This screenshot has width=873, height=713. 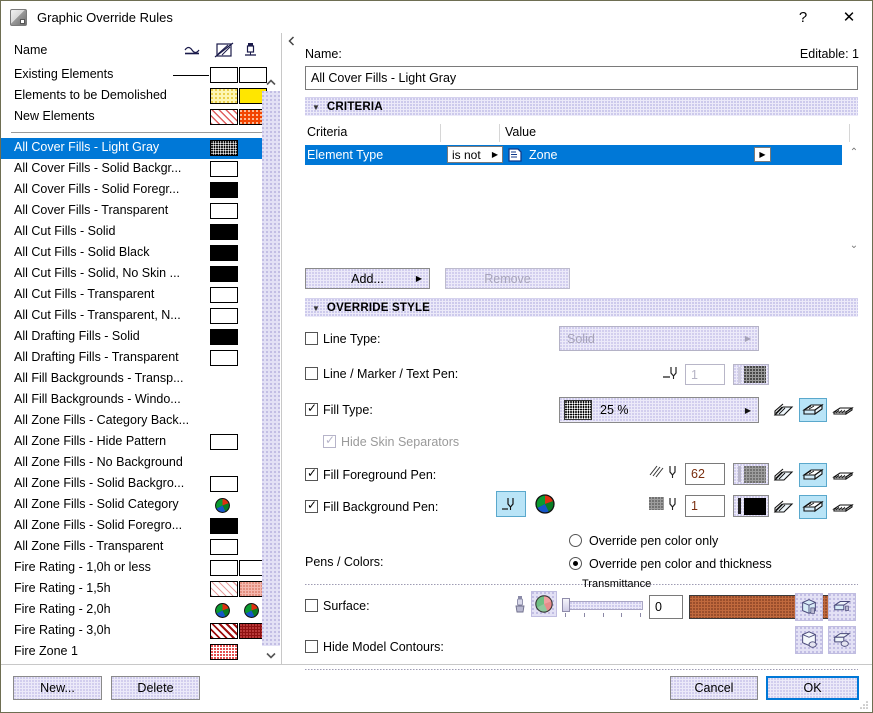 What do you see at coordinates (311, 373) in the screenshot?
I see `line-marker-text-pen-checkbox` at bounding box center [311, 373].